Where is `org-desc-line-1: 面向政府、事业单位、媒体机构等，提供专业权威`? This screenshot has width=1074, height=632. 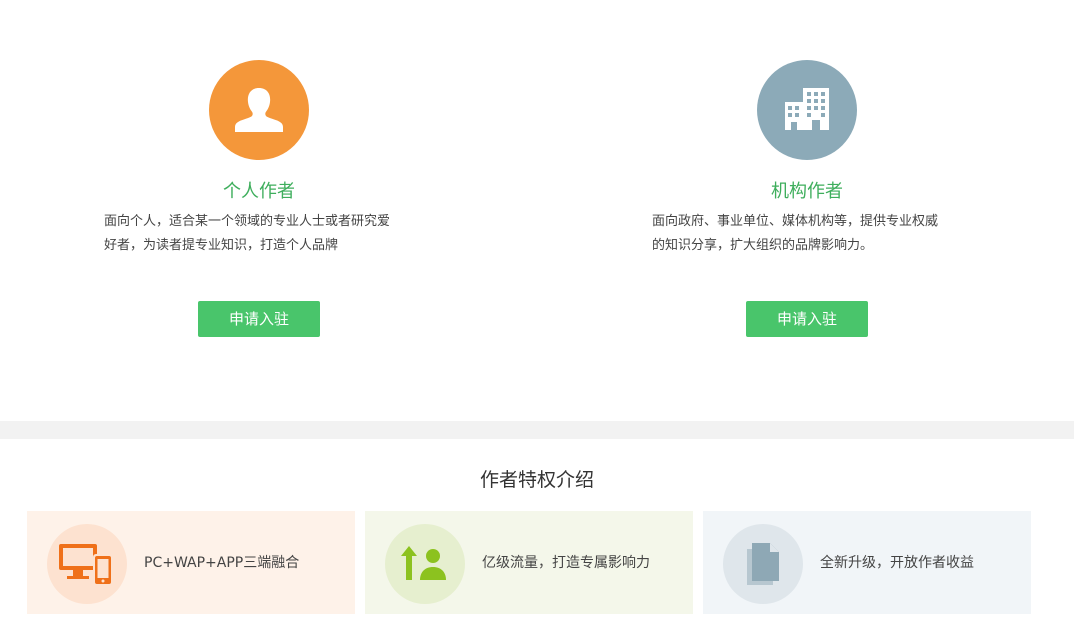
org-desc-line-1: 面向政府、事业单位、媒体机构等，提供专业权威 is located at coordinates (795, 221).